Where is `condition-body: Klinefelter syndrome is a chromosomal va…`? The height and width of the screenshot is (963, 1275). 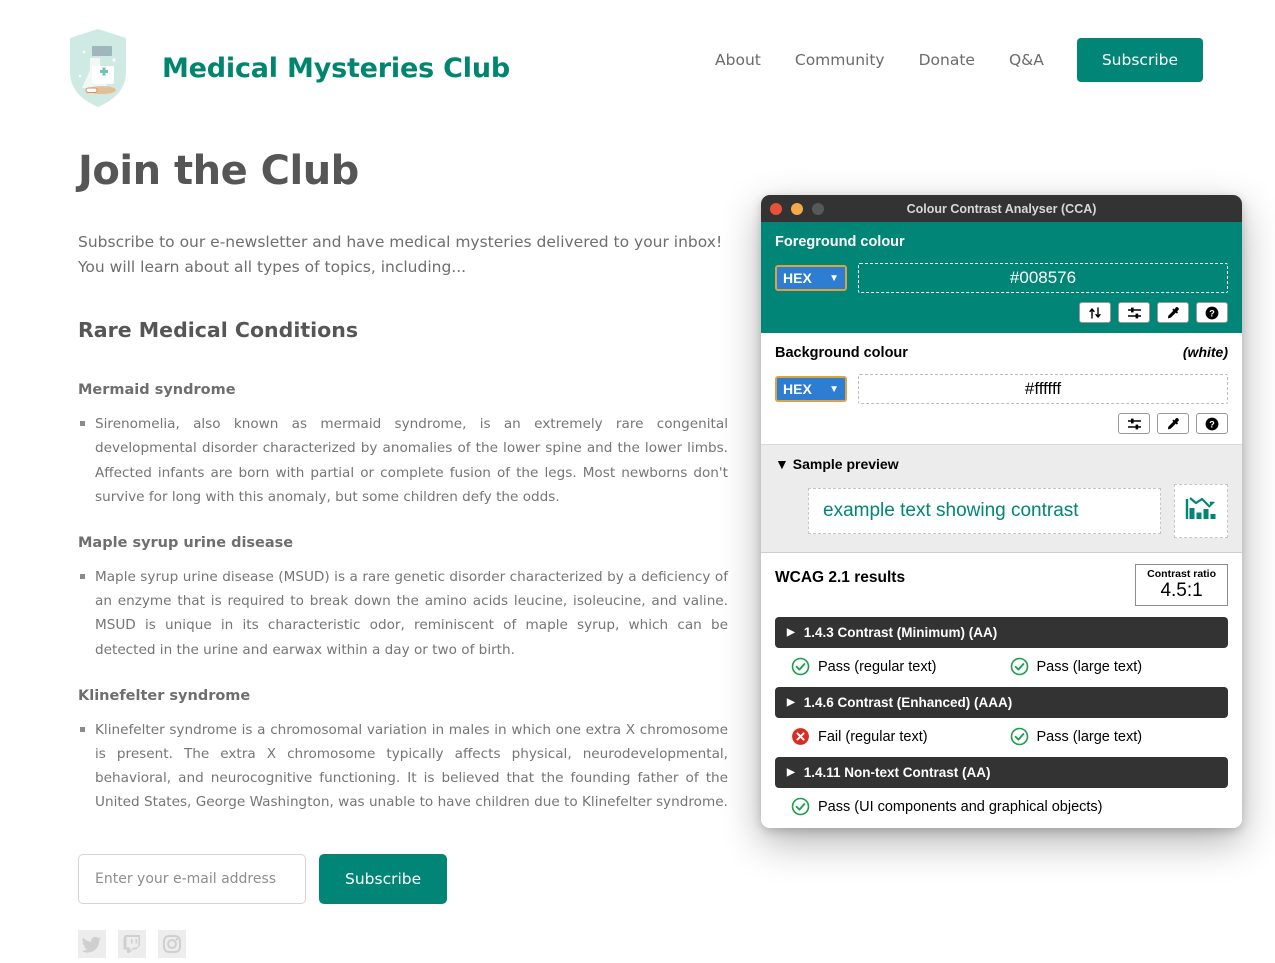 condition-body: Klinefelter syndrome is a chromosomal va… is located at coordinates (404, 766).